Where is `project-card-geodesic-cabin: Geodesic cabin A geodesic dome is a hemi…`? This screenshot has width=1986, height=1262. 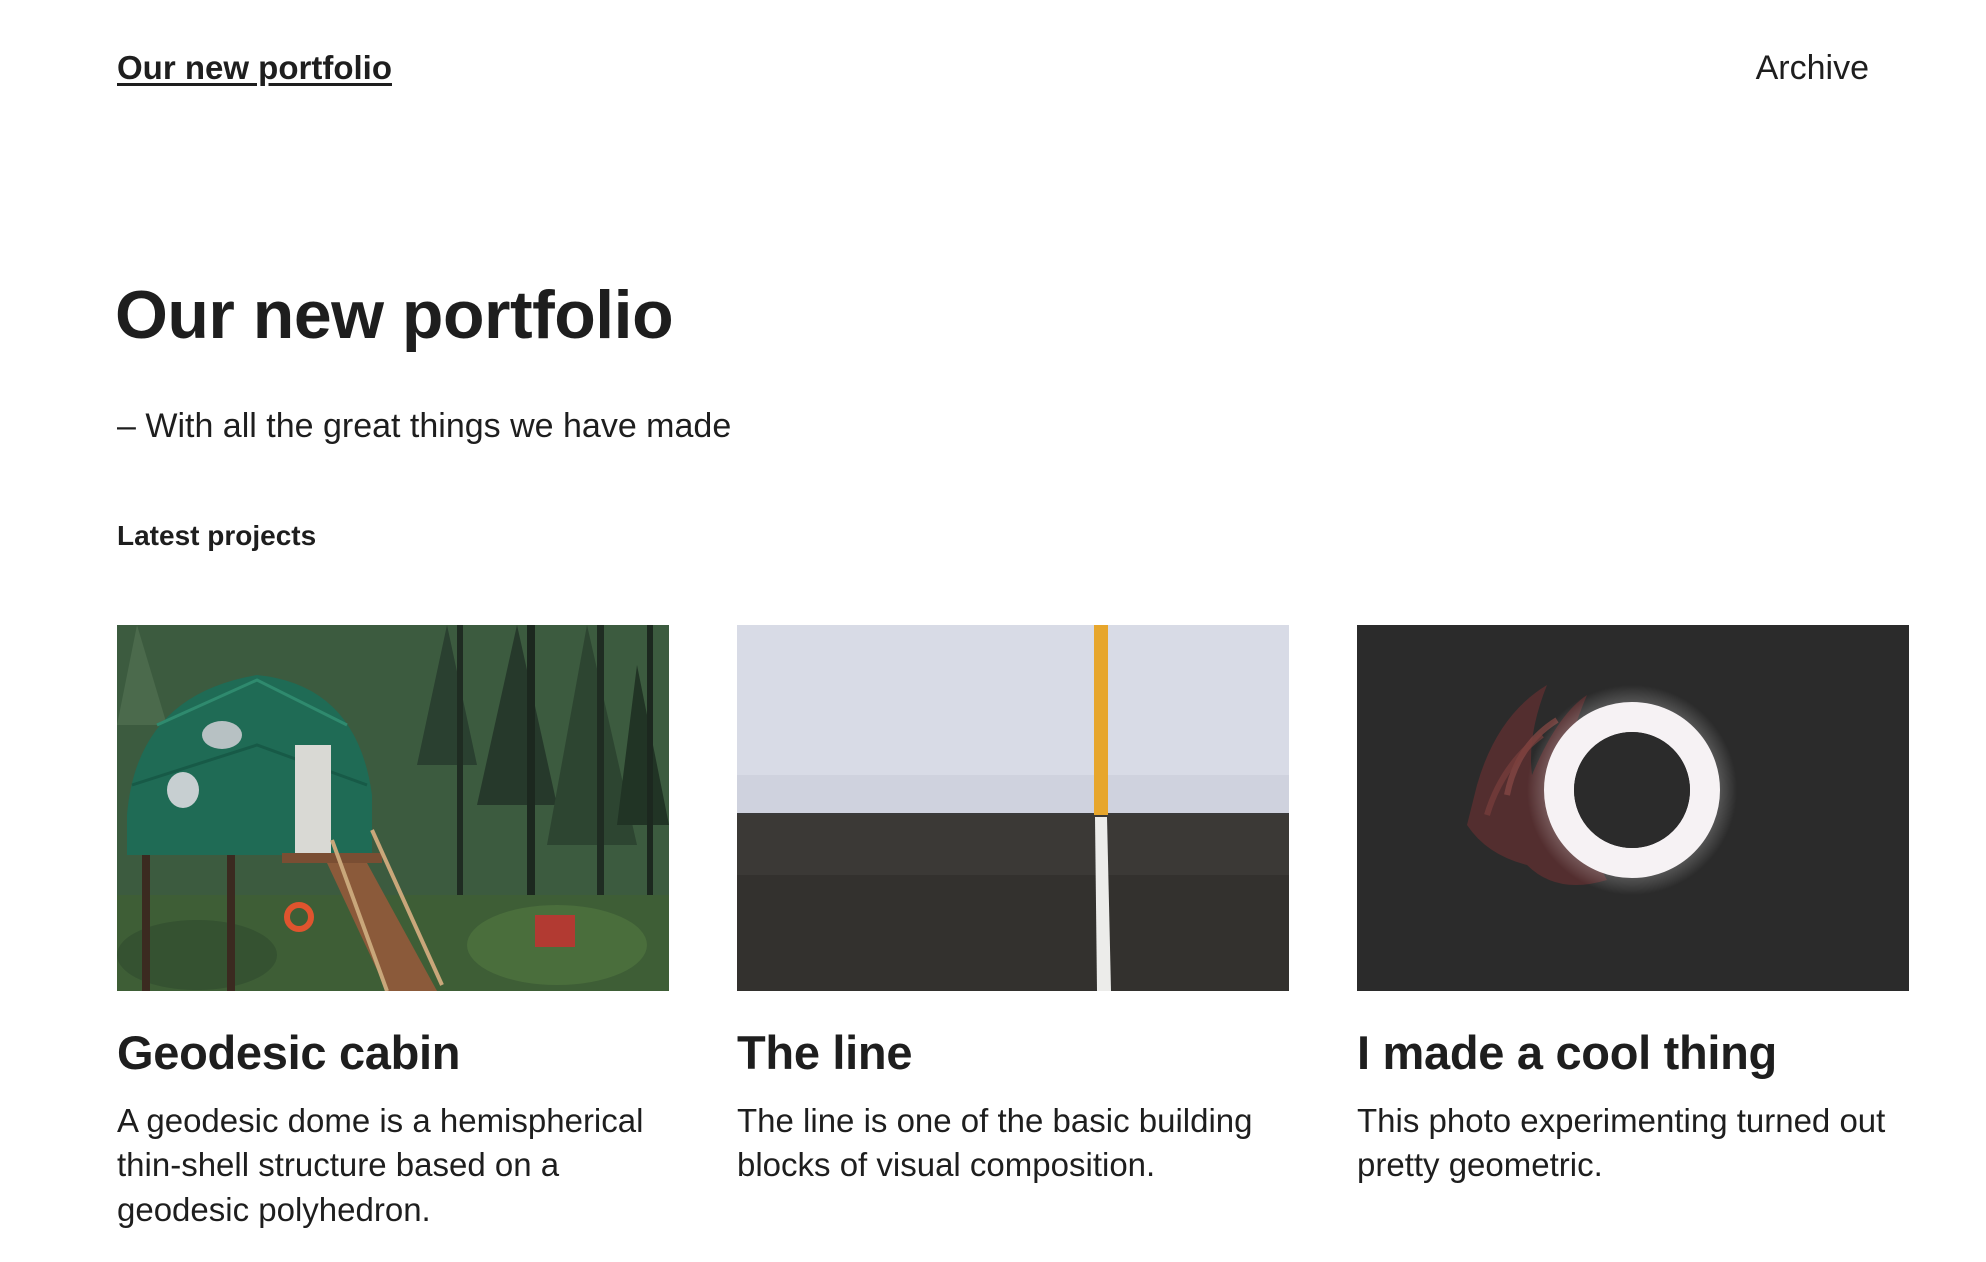 project-card-geodesic-cabin: Geodesic cabin A geodesic dome is a hemi… is located at coordinates (393, 928).